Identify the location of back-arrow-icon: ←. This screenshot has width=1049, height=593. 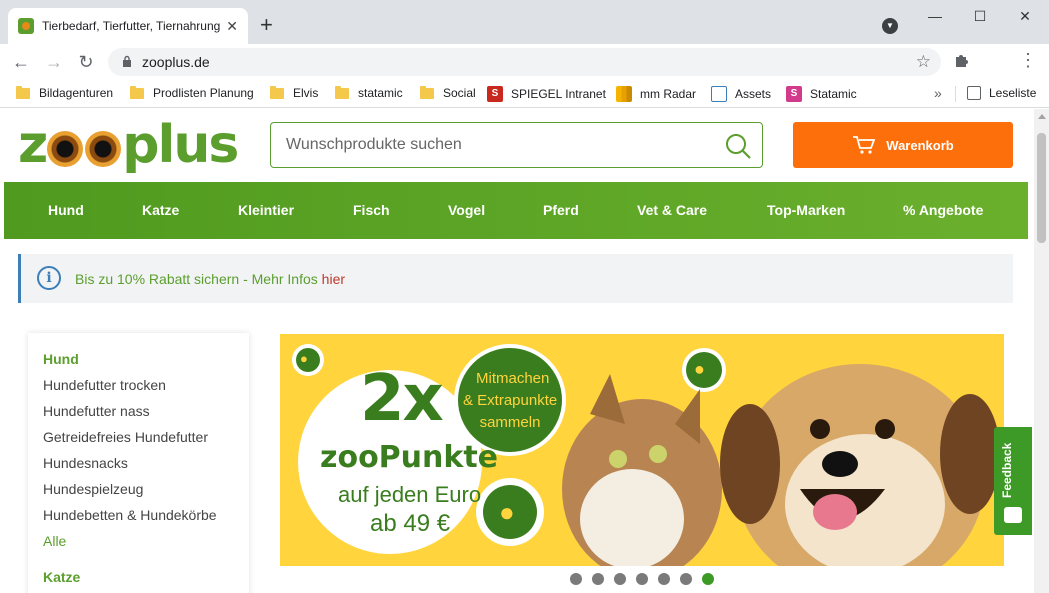
(21, 62).